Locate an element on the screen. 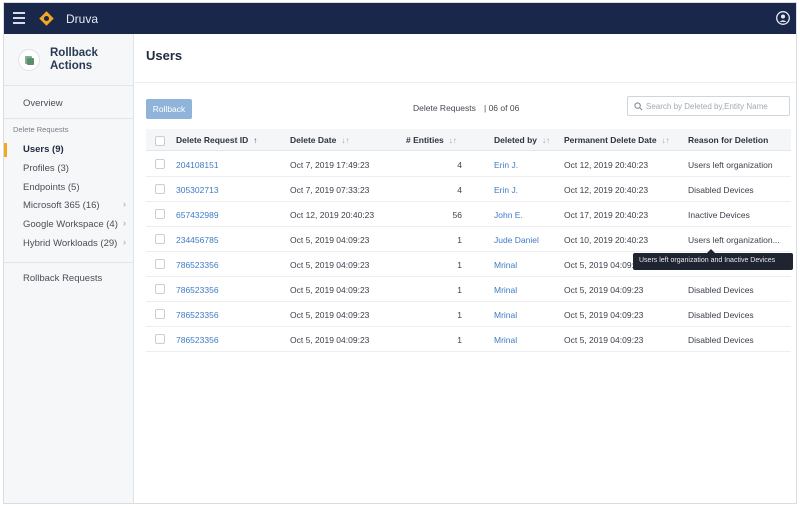  sidebar-item-endpoints: Endpoints (5) is located at coordinates (51, 187).